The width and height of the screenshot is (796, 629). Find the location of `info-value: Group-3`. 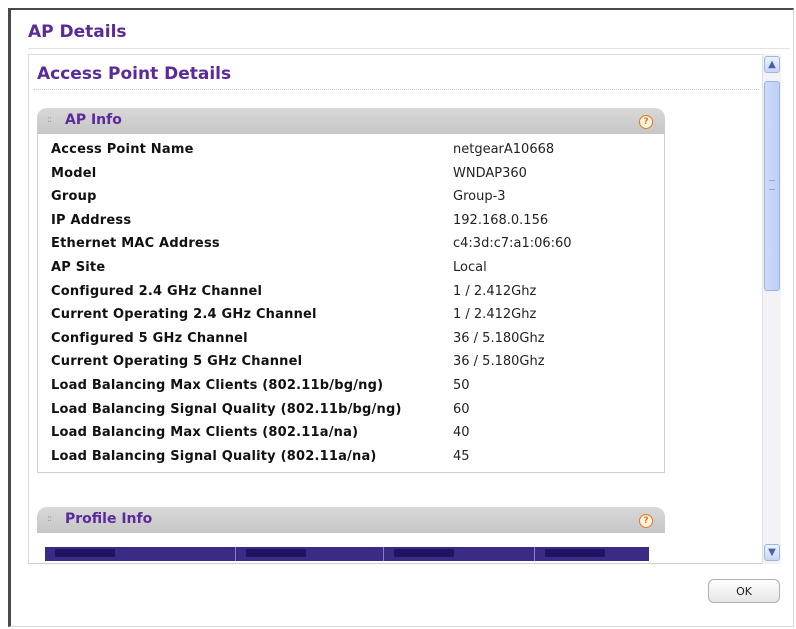

info-value: Group-3 is located at coordinates (479, 197).